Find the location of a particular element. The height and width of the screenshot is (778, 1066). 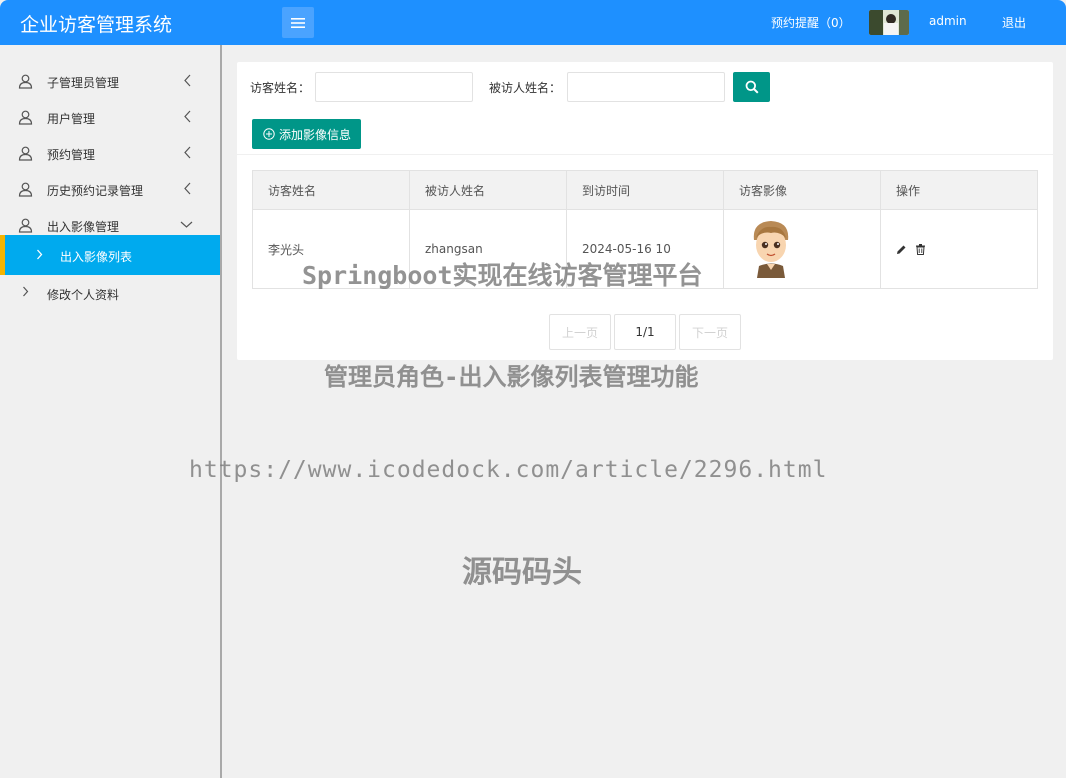

sidebar-subitem-label: 出入影像列表 is located at coordinates (96, 257).